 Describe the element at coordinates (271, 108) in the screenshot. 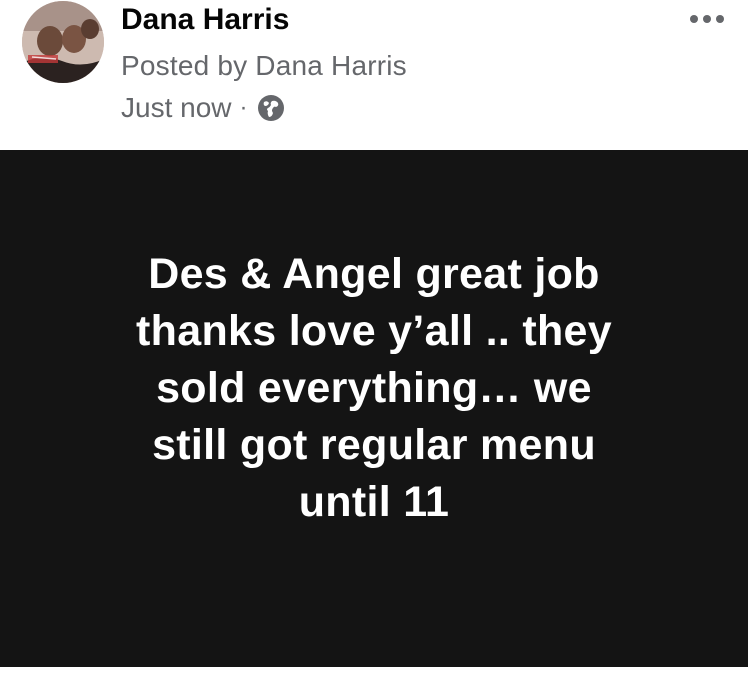

I see `globe-icon` at that location.